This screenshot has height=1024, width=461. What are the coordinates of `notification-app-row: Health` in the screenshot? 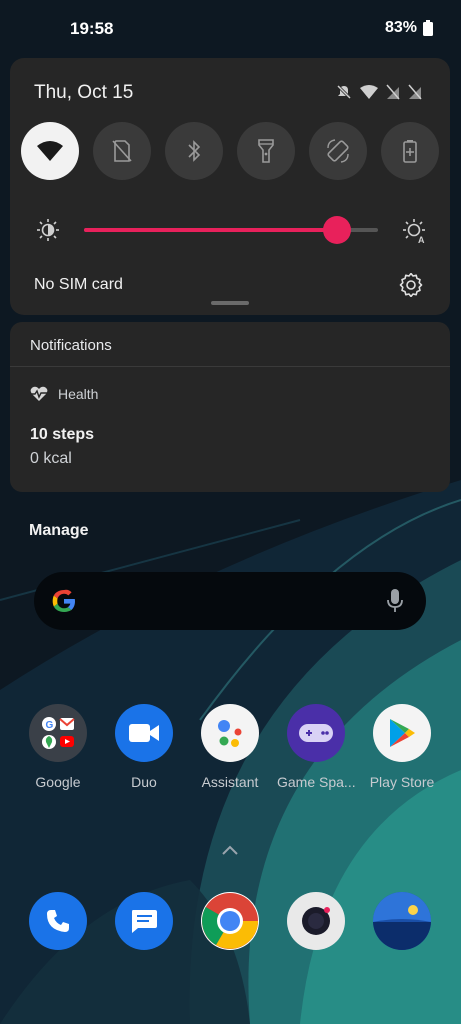 It's located at (64, 394).